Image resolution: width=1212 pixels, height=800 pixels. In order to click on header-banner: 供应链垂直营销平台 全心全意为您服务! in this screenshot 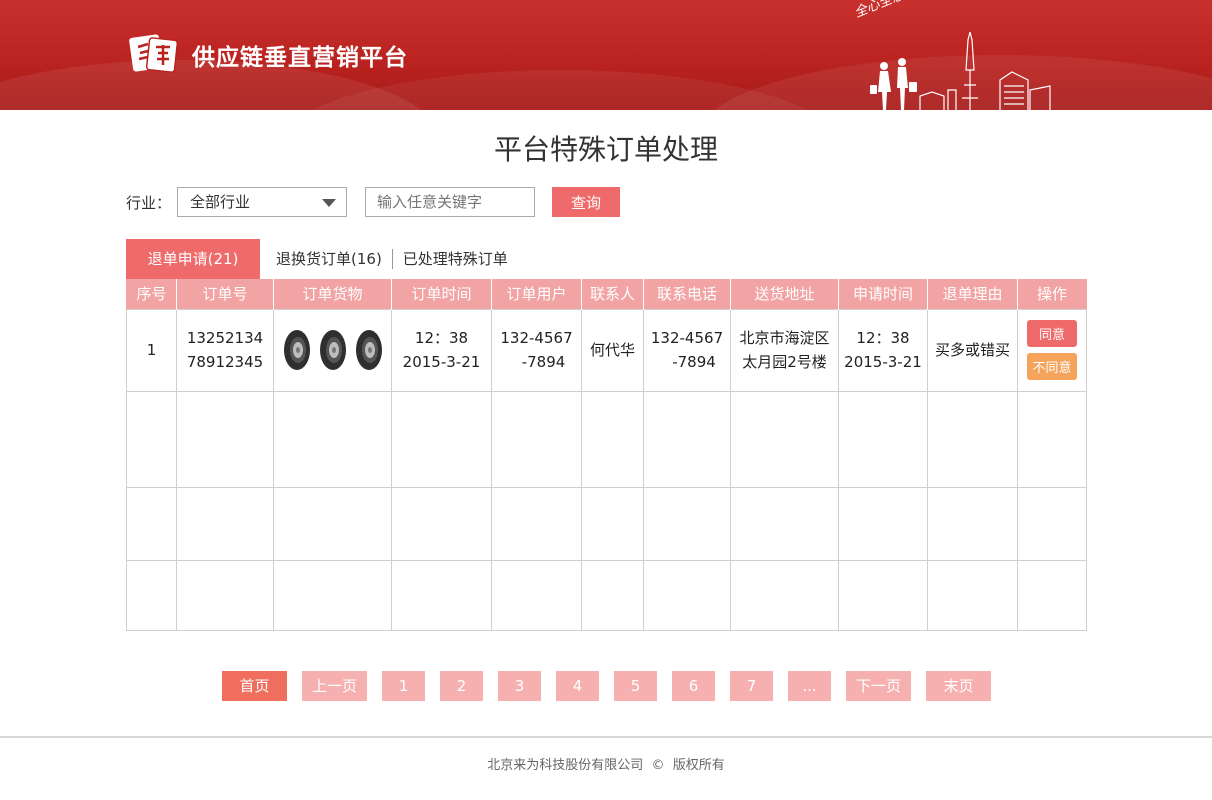, I will do `click(606, 55)`.